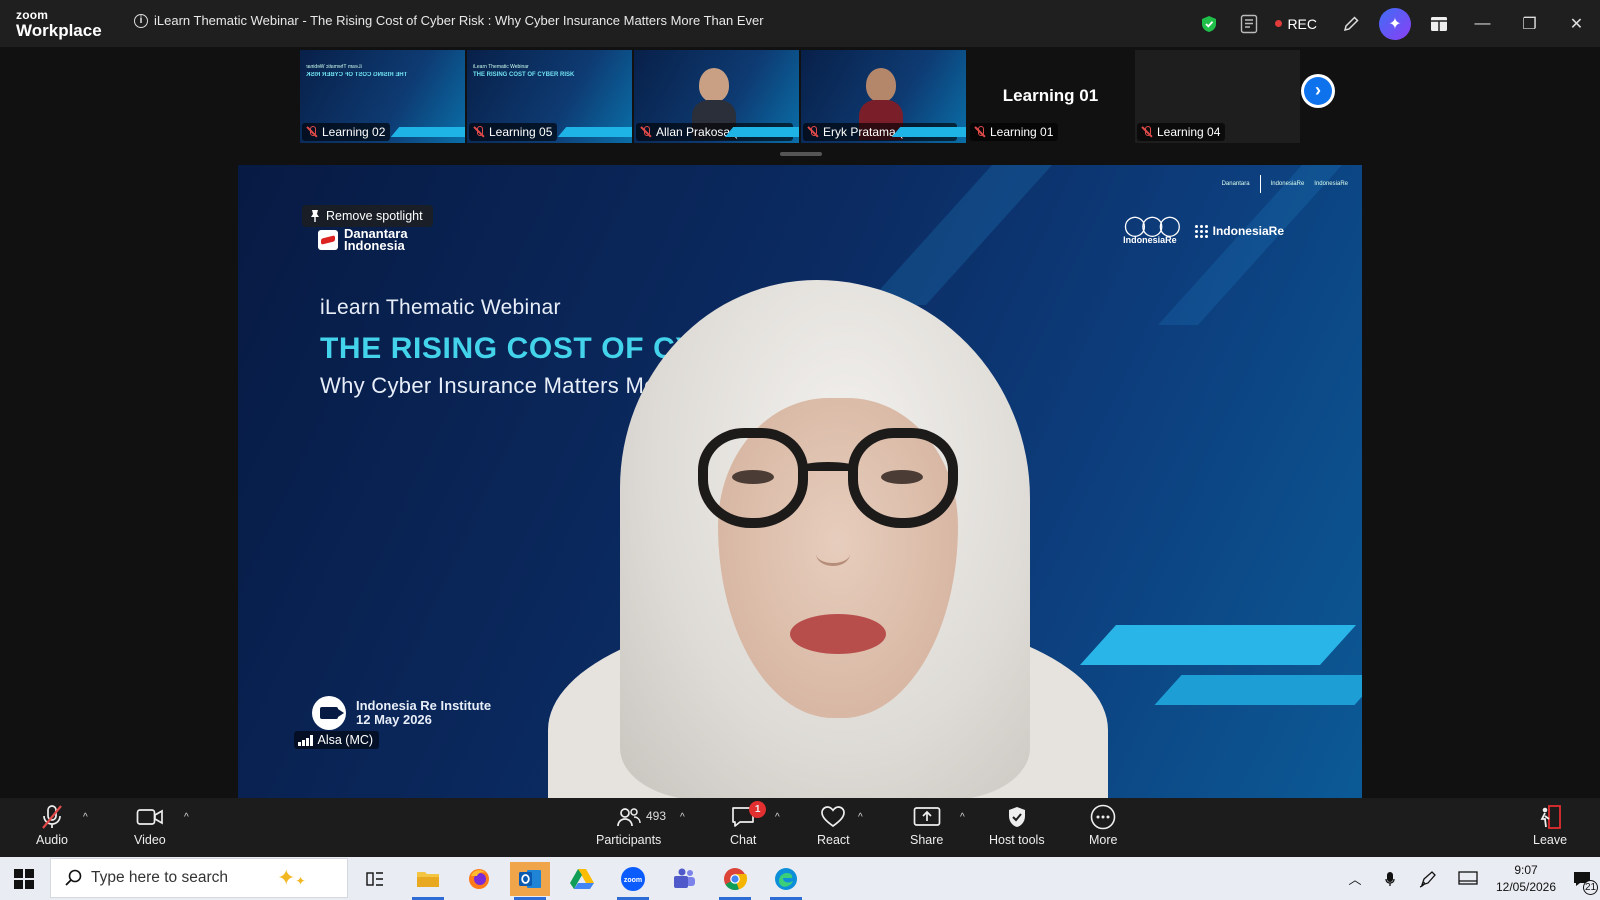 This screenshot has width=1600, height=900. Describe the element at coordinates (1439, 23) in the screenshot. I see `view-layout-icon` at that location.